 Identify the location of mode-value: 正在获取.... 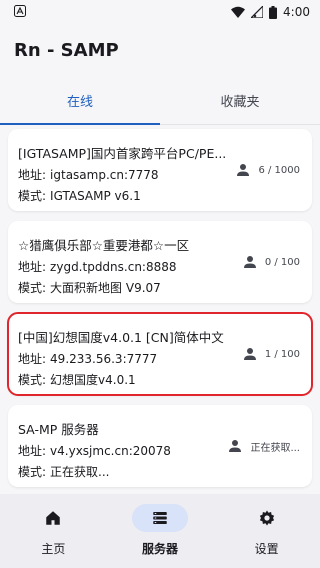
(80, 472).